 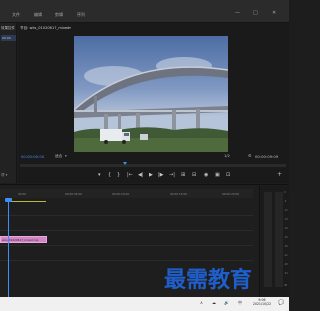 I want to click on windows-taskbar: ∧ ☁ 🔊 中 9:06 2021/10/22 💬, so click(x=144, y=304).